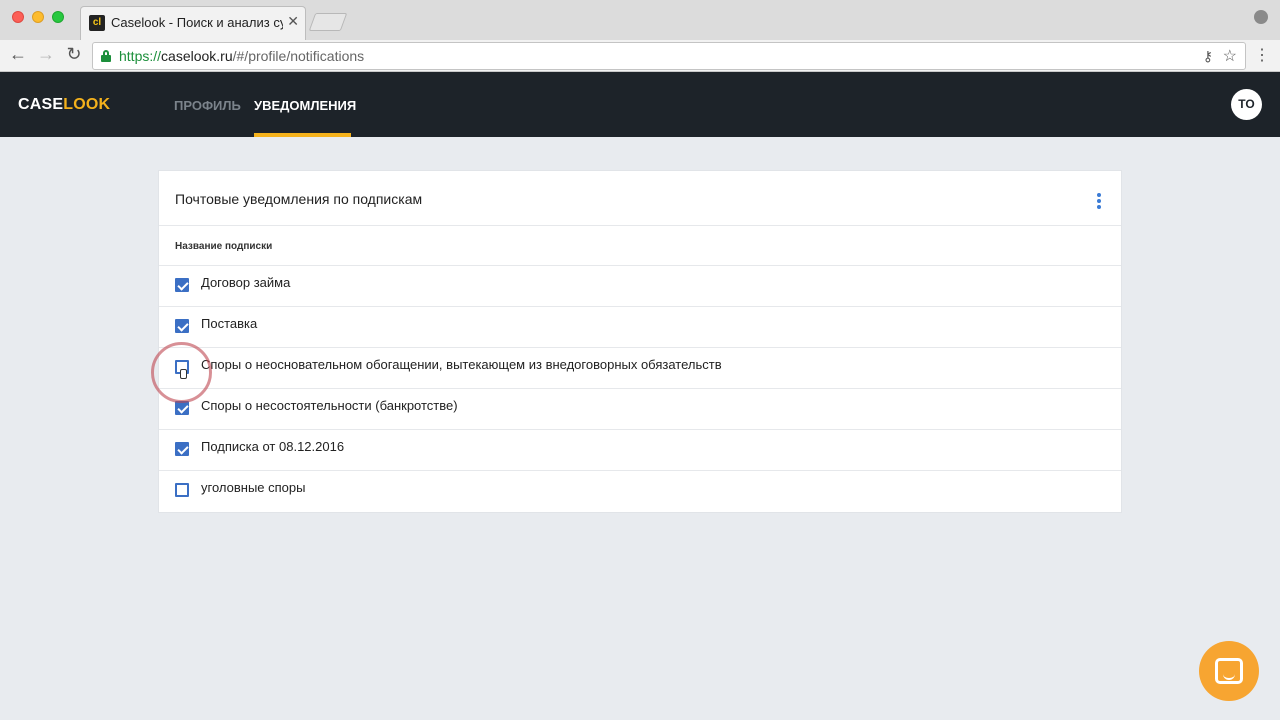 The height and width of the screenshot is (720, 1280). I want to click on chat-icon, so click(1229, 671).